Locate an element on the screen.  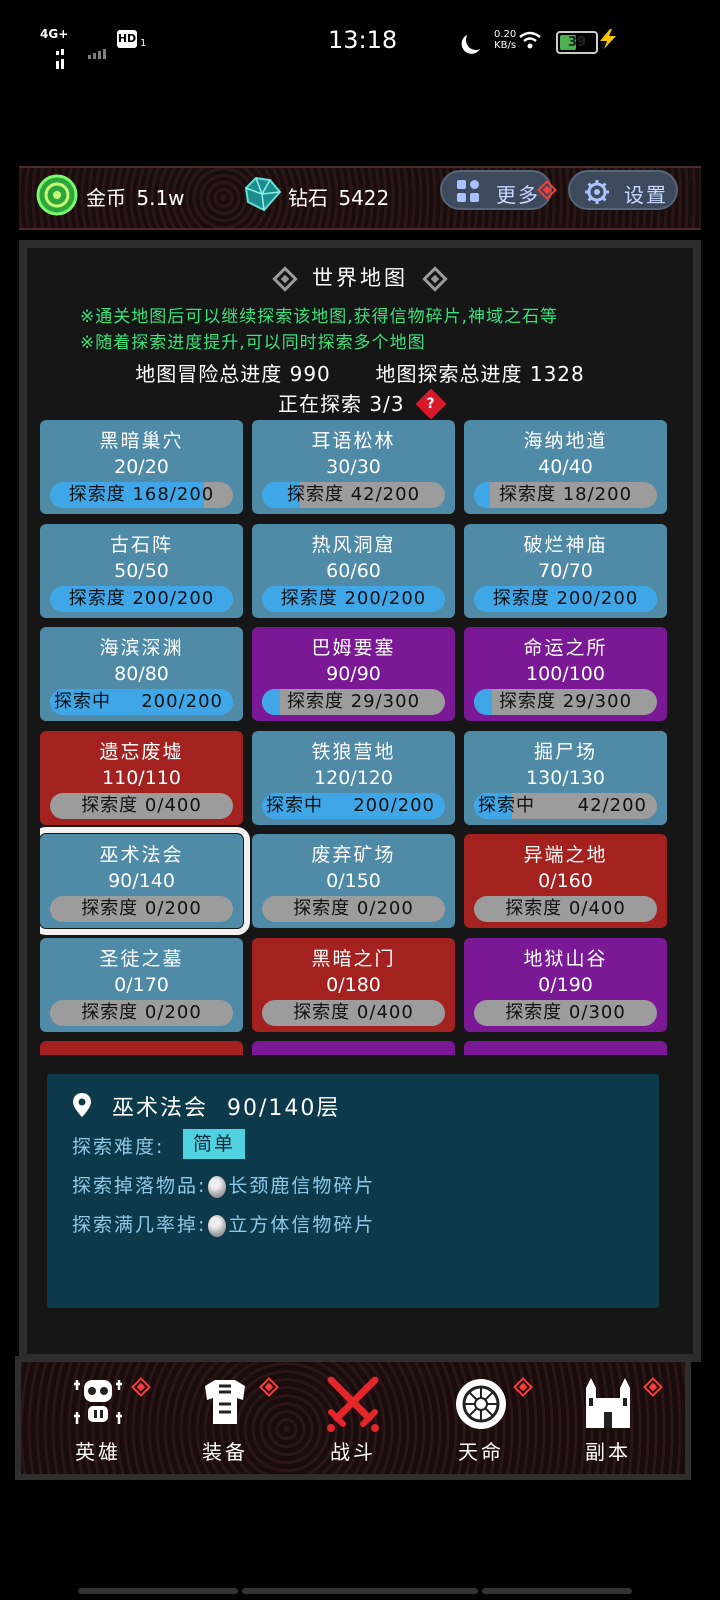
map-level: 0/160 is located at coordinates (565, 881).